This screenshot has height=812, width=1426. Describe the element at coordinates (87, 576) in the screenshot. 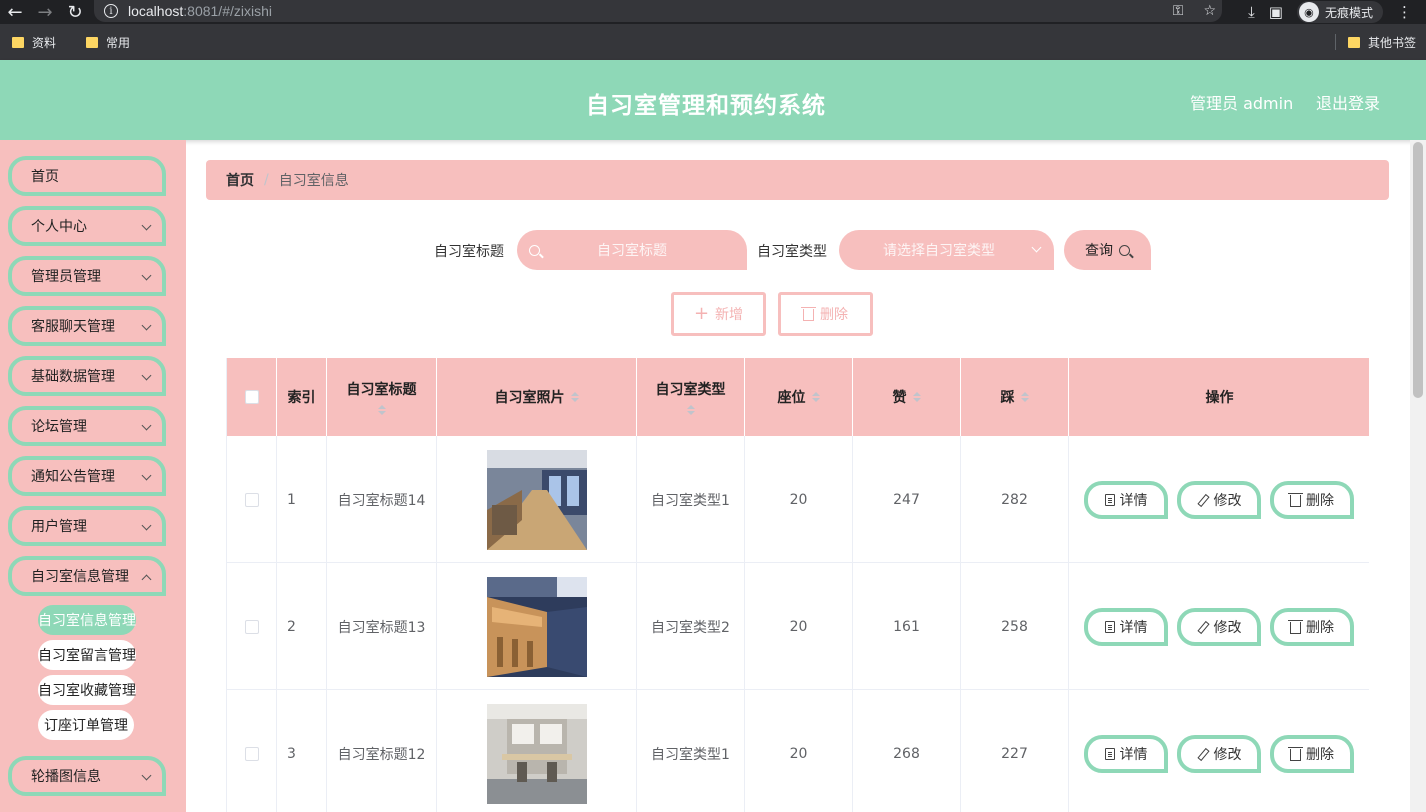

I see `sidebar-item-study-room-info: 自习室信息管理` at that location.